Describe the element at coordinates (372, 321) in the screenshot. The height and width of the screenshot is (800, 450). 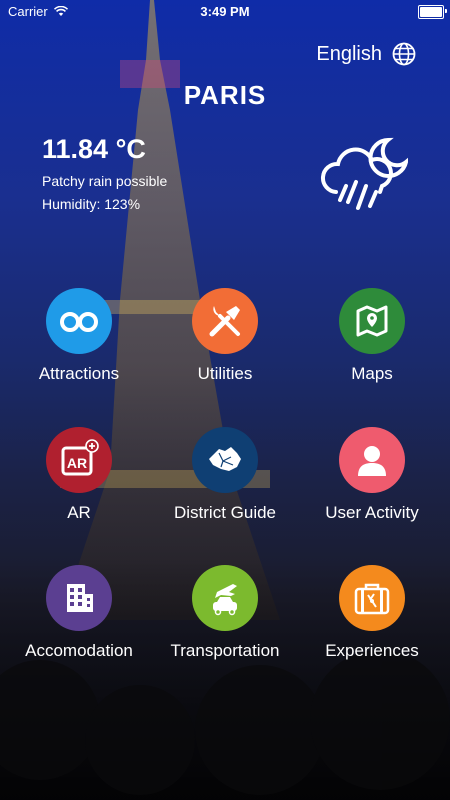
I see `map-pin-icon` at that location.